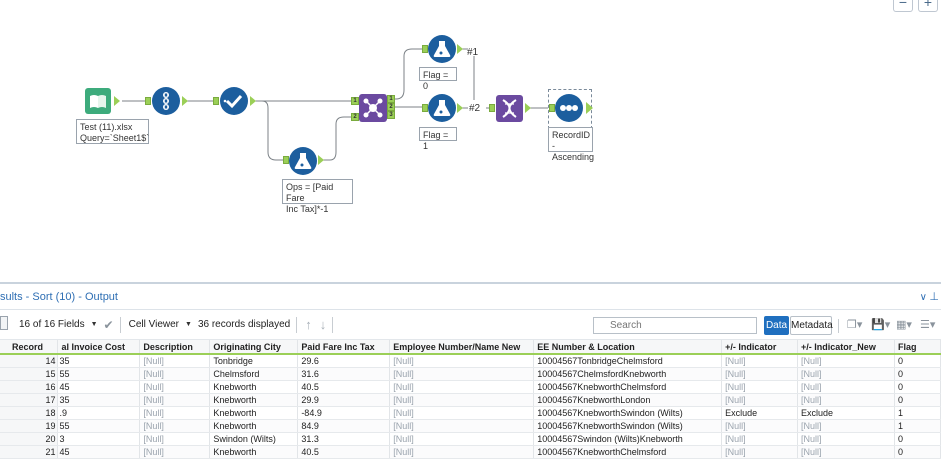 The width and height of the screenshot is (941, 459). Describe the element at coordinates (904, 325) in the screenshot. I see `table-icon: ▦▾` at that location.